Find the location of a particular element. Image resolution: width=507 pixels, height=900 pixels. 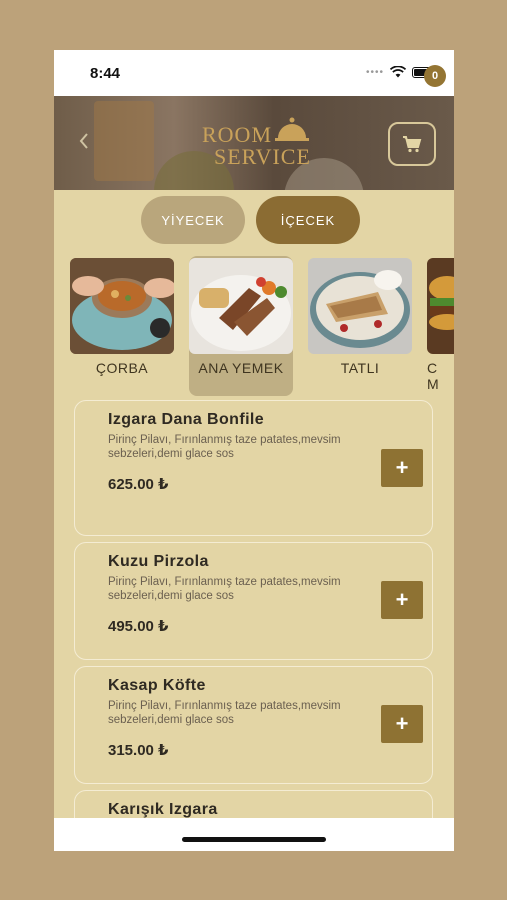

category-partial: C M is located at coordinates (440, 326).